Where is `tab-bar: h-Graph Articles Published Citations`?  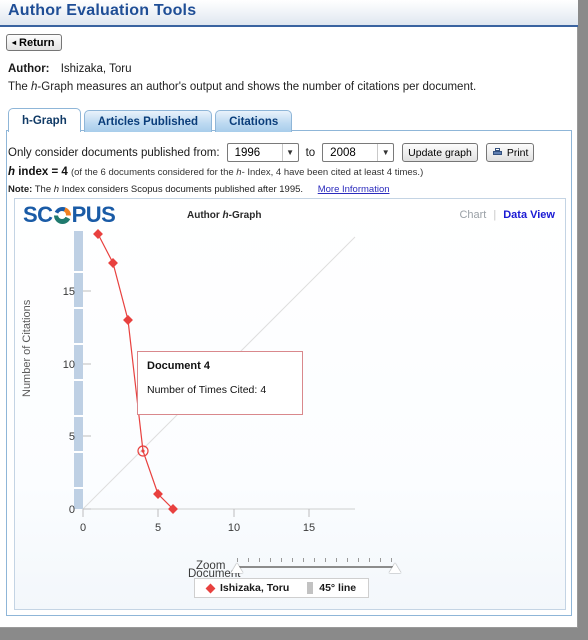 tab-bar: h-Graph Articles Published Citations is located at coordinates (150, 120).